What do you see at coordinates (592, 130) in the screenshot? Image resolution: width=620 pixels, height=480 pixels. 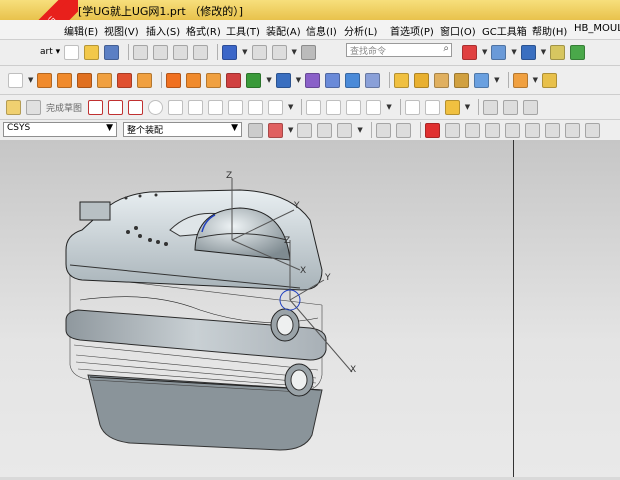 I see `point-on-curve-icon` at bounding box center [592, 130].